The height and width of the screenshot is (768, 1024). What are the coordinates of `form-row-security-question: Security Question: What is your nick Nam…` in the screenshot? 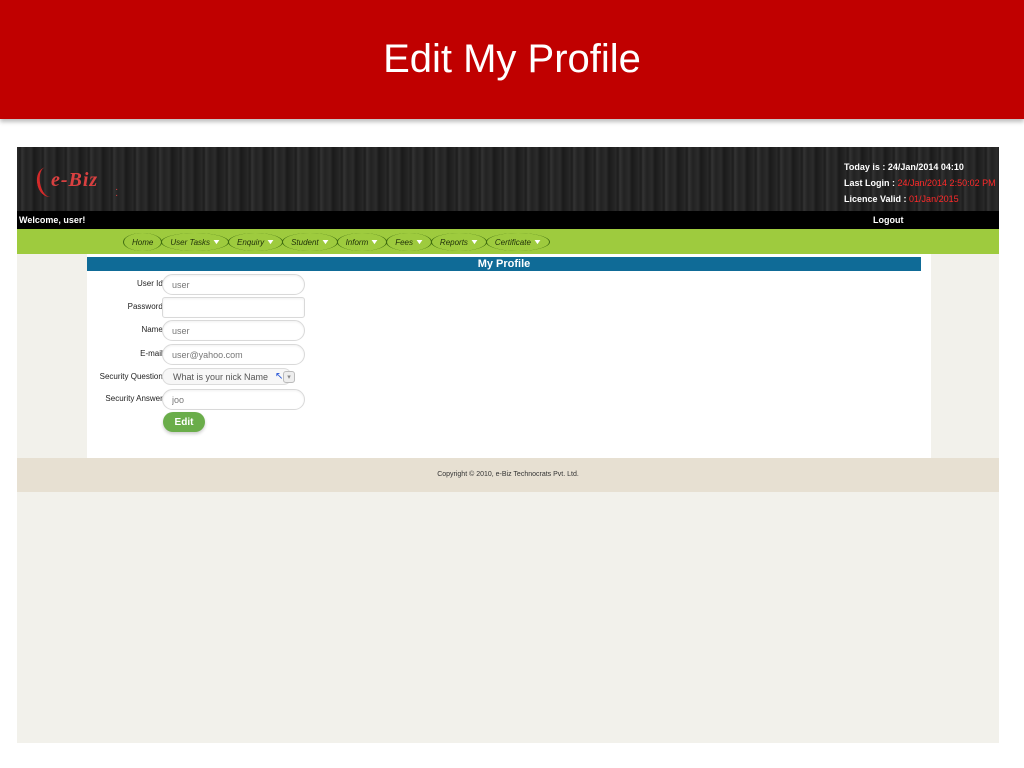 It's located at (217, 378).